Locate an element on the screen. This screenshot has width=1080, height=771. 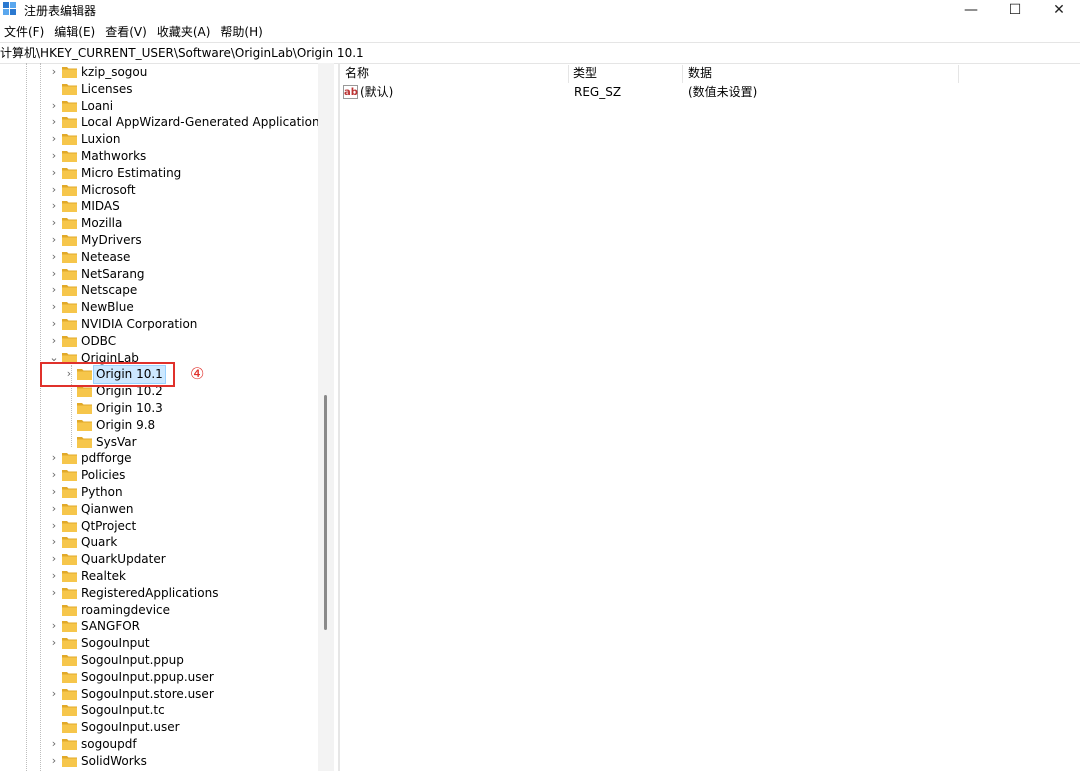
tree-item-mydrivers: › MyDrivers is located at coordinates (160, 240).